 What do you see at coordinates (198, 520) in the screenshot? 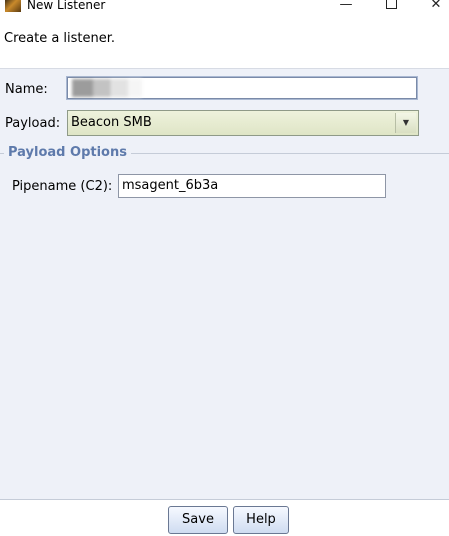
I see `save-button: Save` at bounding box center [198, 520].